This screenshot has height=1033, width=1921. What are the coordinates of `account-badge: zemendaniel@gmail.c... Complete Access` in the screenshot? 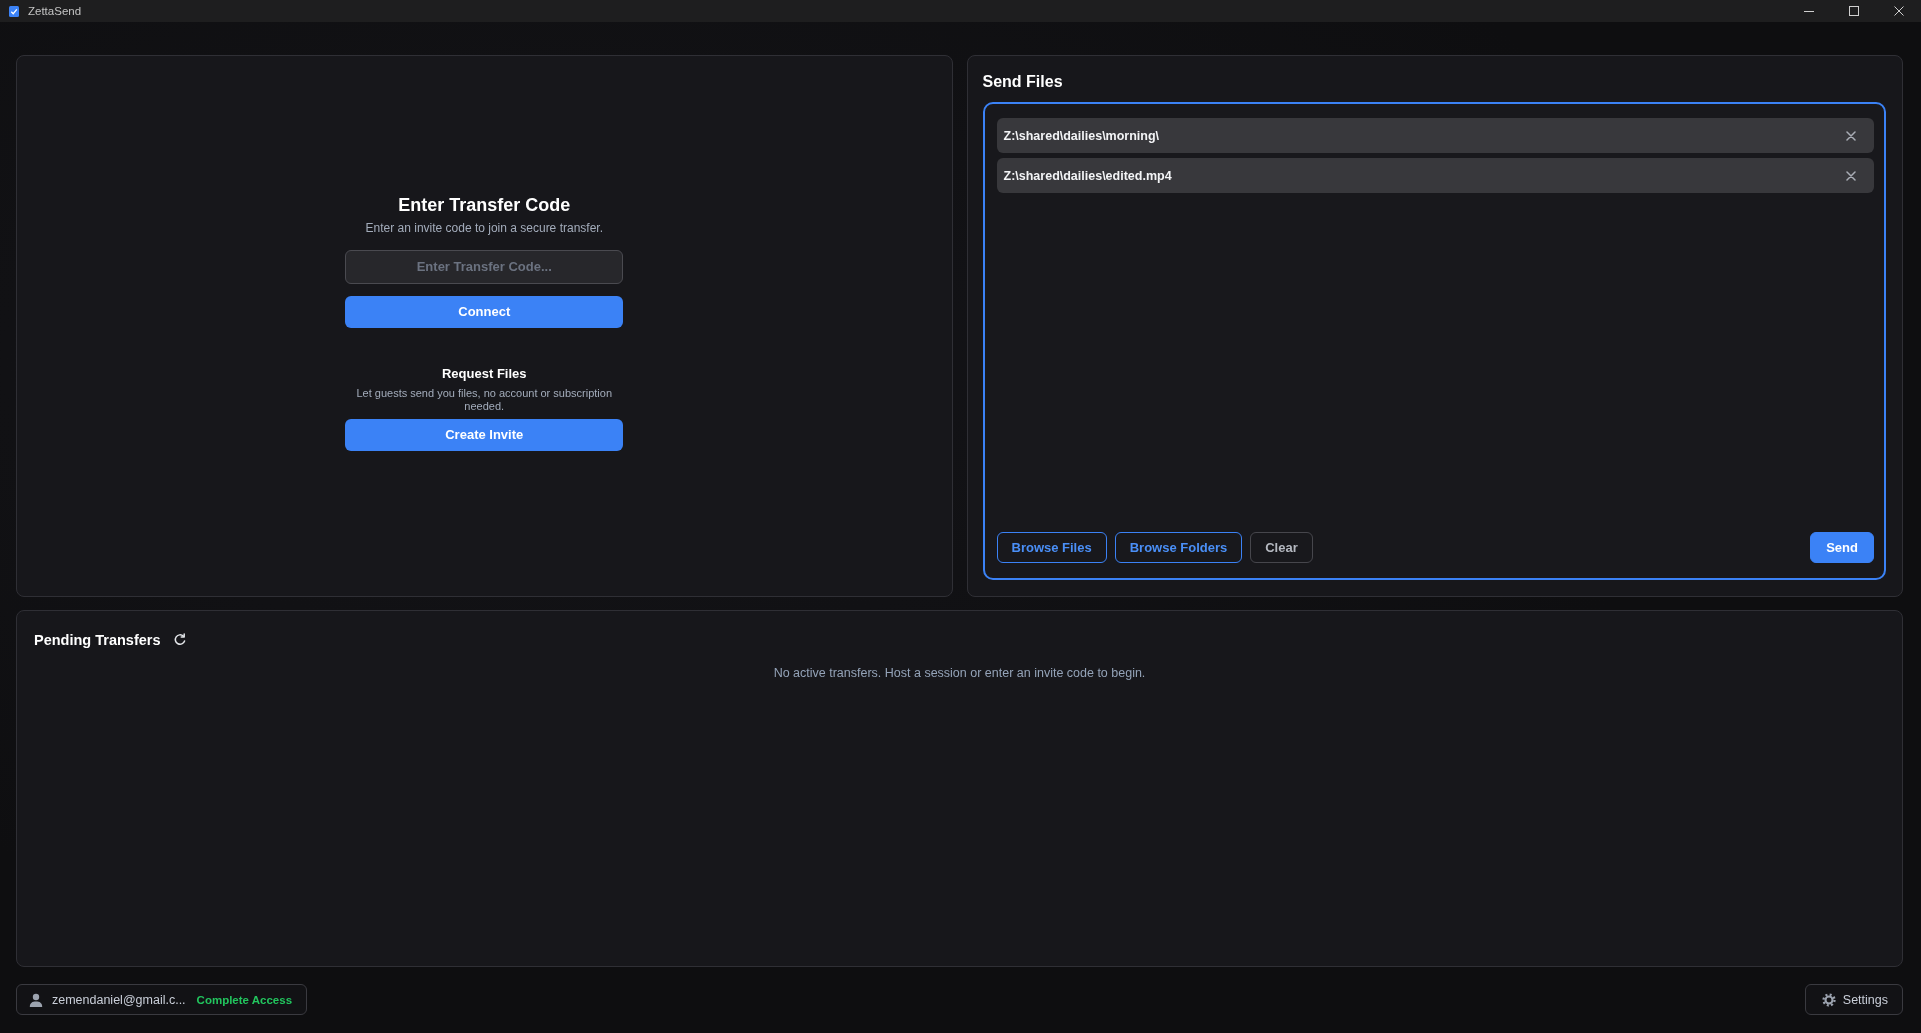 It's located at (162, 999).